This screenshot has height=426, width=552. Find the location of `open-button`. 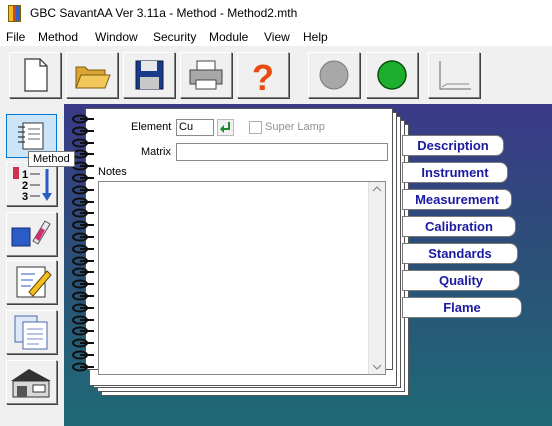

open-button is located at coordinates (92, 75).